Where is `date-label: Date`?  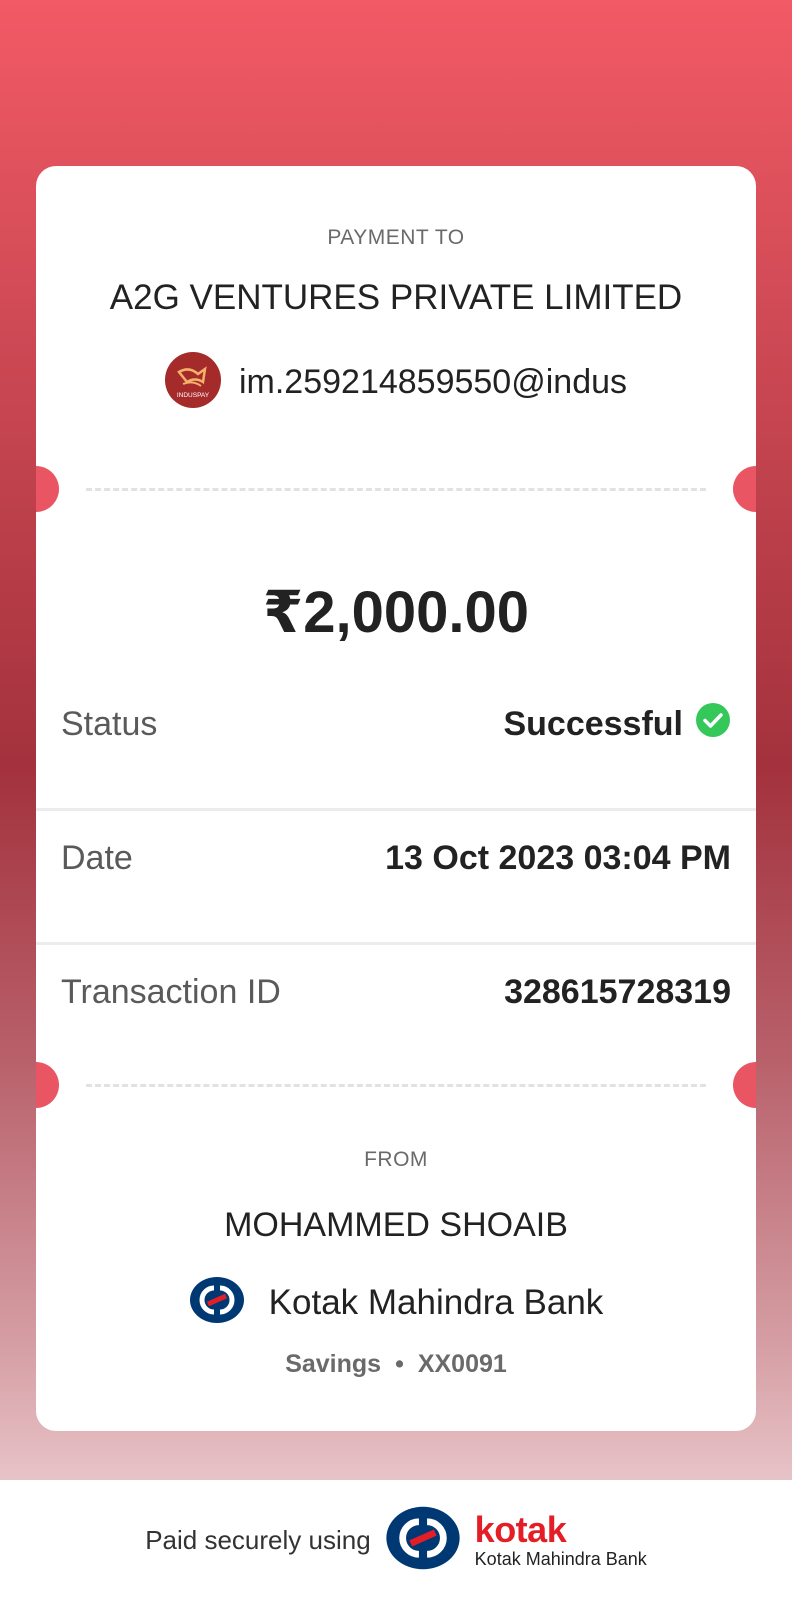 date-label: Date is located at coordinates (97, 857).